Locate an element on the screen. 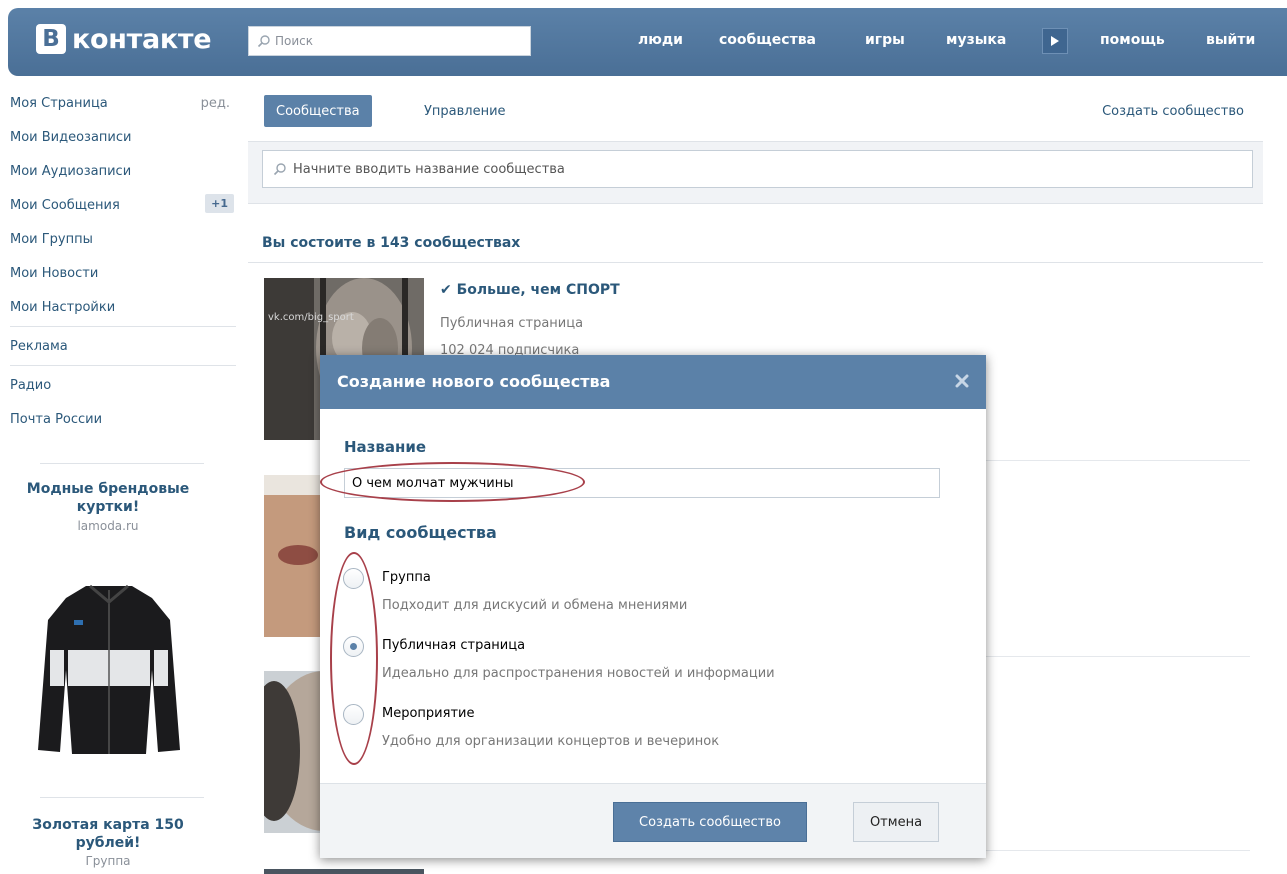 This screenshot has width=1287, height=874. radio-public-page is located at coordinates (353, 646).